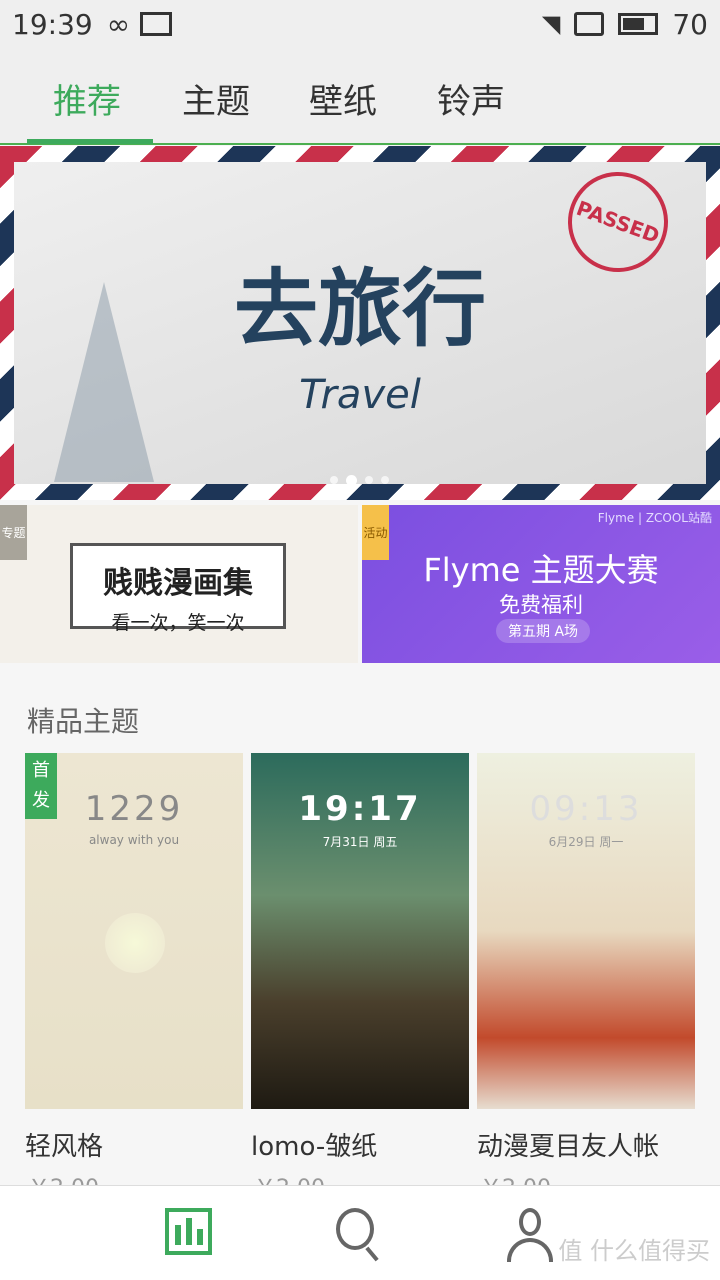 This screenshot has height=1280, width=720. Describe the element at coordinates (551, 24) in the screenshot. I see `wifi-icon: ◥` at that location.